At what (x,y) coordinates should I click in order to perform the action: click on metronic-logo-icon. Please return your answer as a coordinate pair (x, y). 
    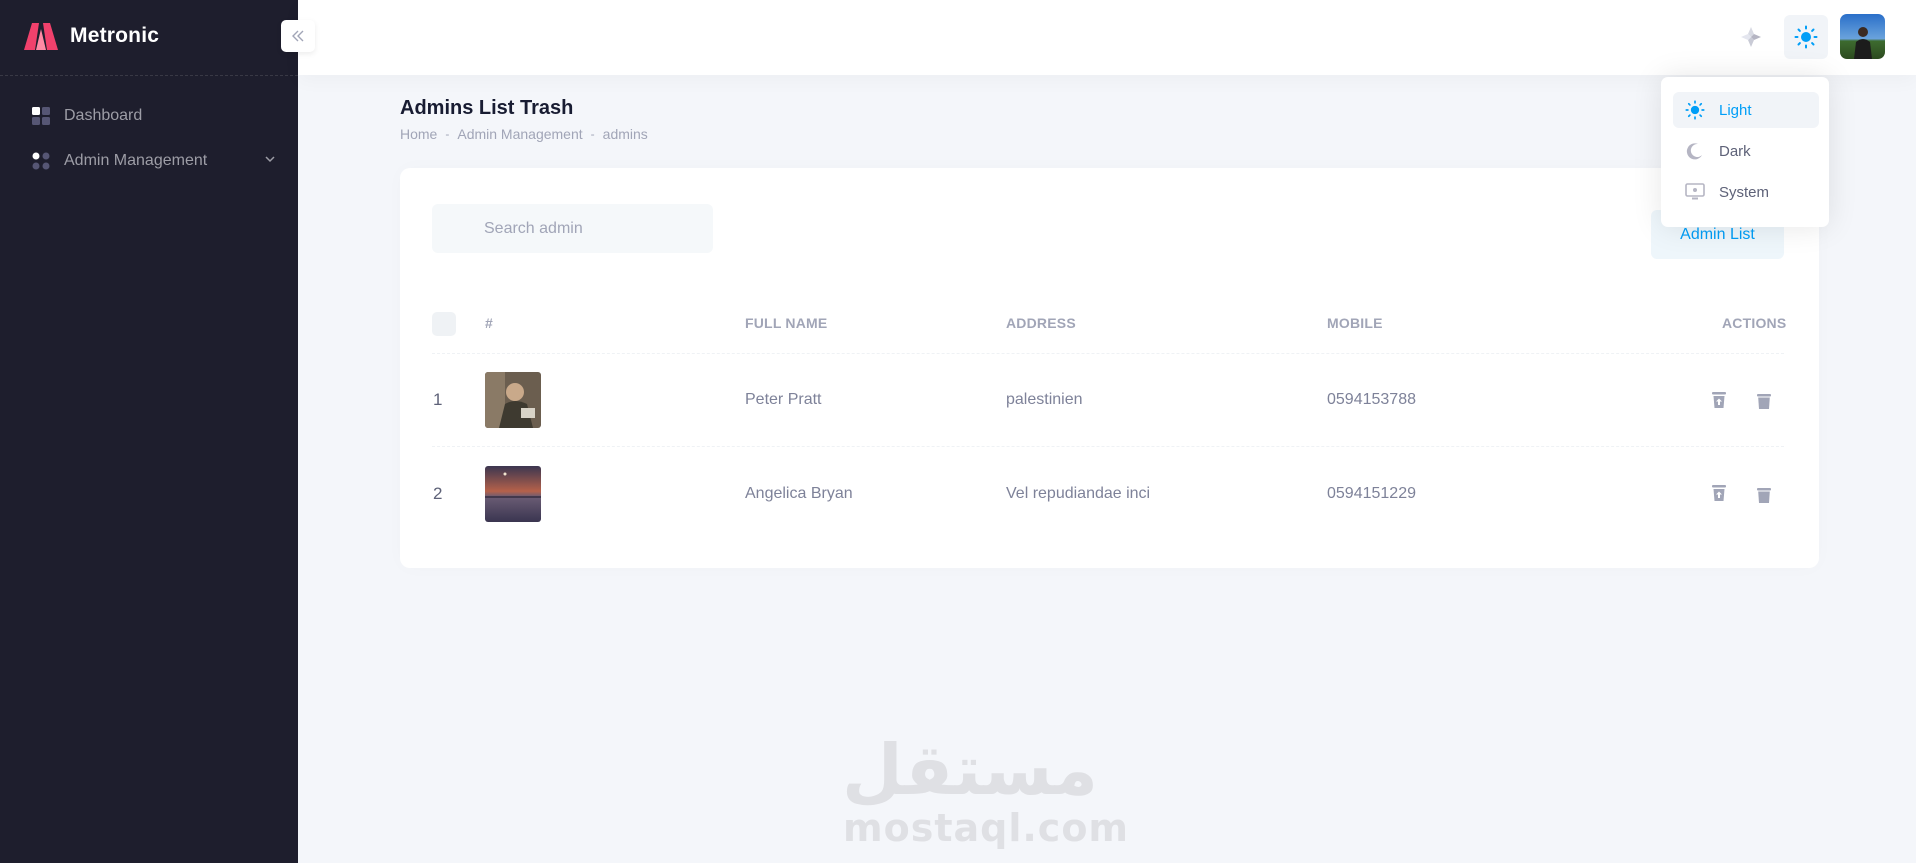
    Looking at the image, I should click on (41, 36).